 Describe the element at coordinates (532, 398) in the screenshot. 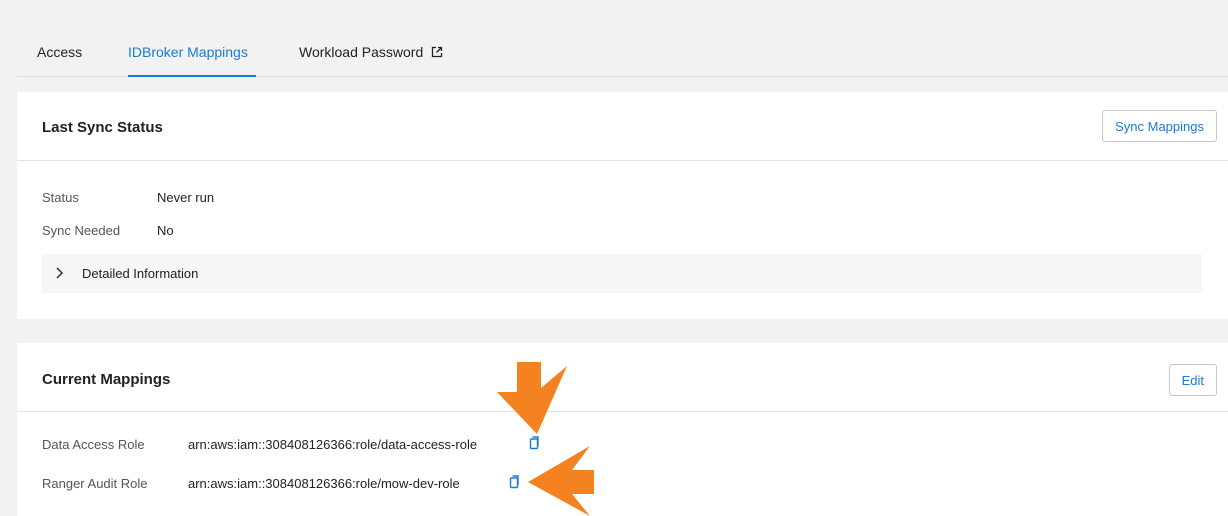

I see `down-arrow-annotation` at that location.